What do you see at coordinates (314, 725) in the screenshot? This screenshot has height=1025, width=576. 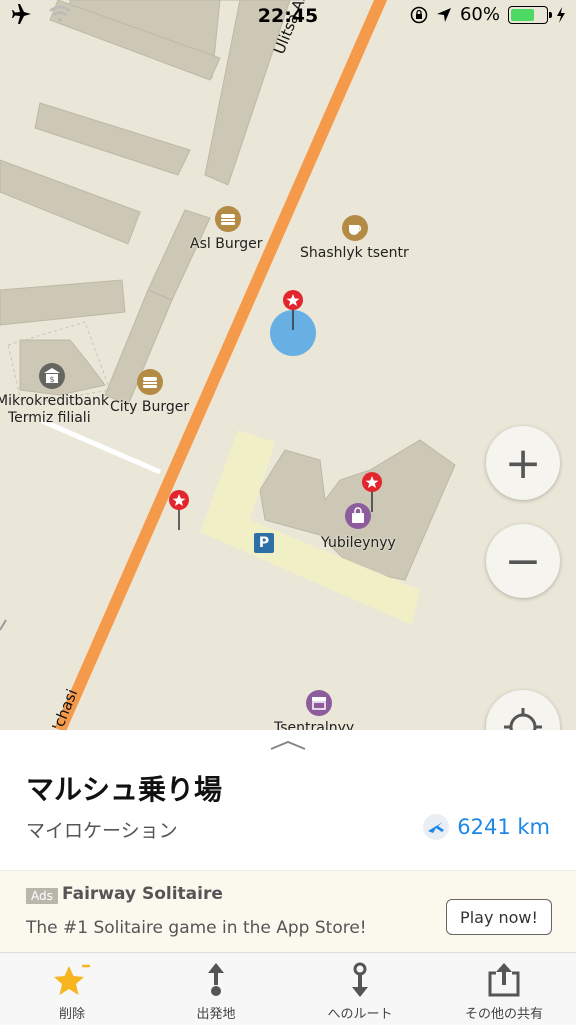 I see `poi-label: Tsentralnyy` at bounding box center [314, 725].